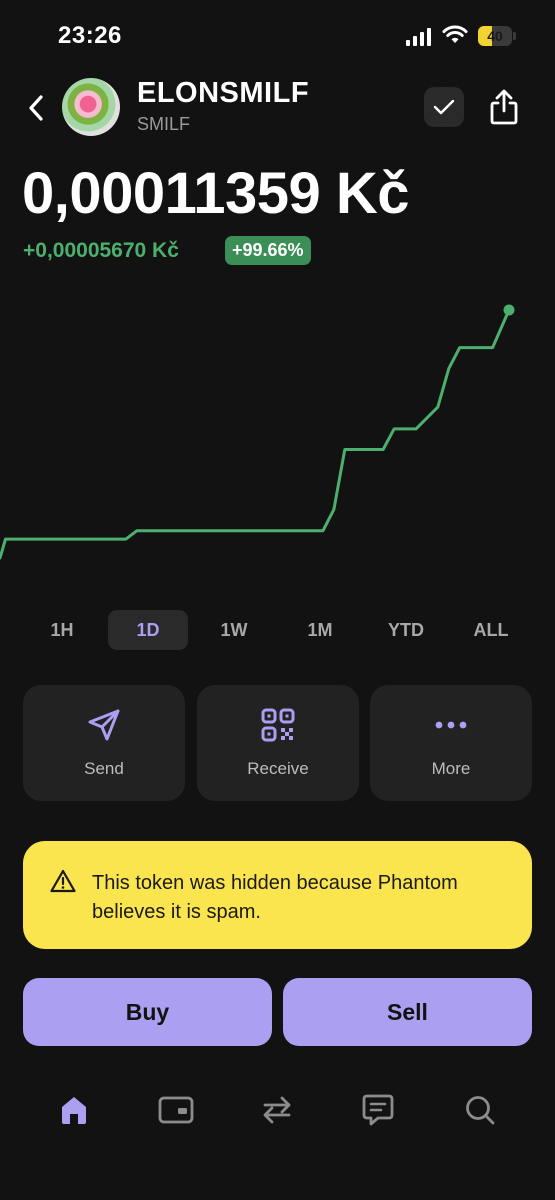 The image size is (555, 1200). Describe the element at coordinates (63, 881) in the screenshot. I see `warning-triangle-icon` at that location.